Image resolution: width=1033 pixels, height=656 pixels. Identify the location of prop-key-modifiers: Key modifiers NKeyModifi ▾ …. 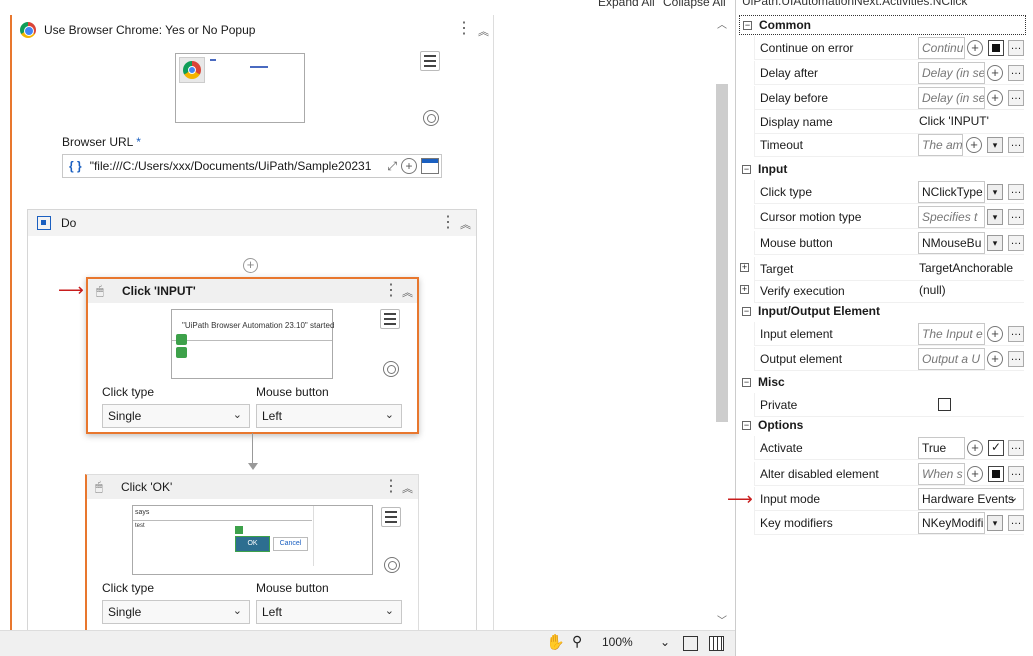
(889, 523).